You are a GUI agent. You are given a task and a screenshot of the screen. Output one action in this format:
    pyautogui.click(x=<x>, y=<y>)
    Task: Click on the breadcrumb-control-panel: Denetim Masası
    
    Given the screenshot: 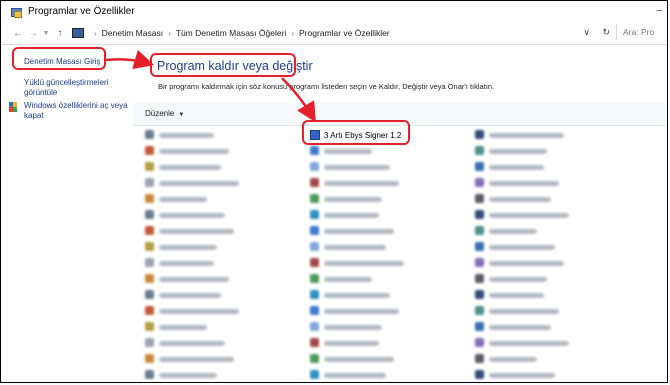 What is the action you would take?
    pyautogui.click(x=132, y=33)
    